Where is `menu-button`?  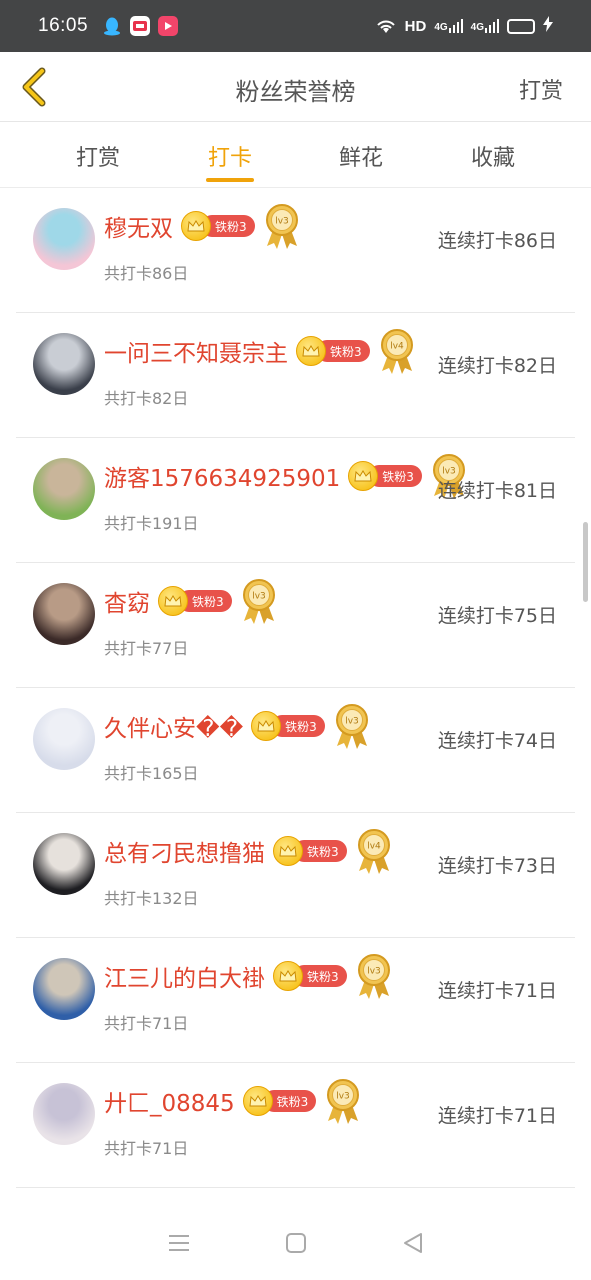 menu-button is located at coordinates (179, 1243).